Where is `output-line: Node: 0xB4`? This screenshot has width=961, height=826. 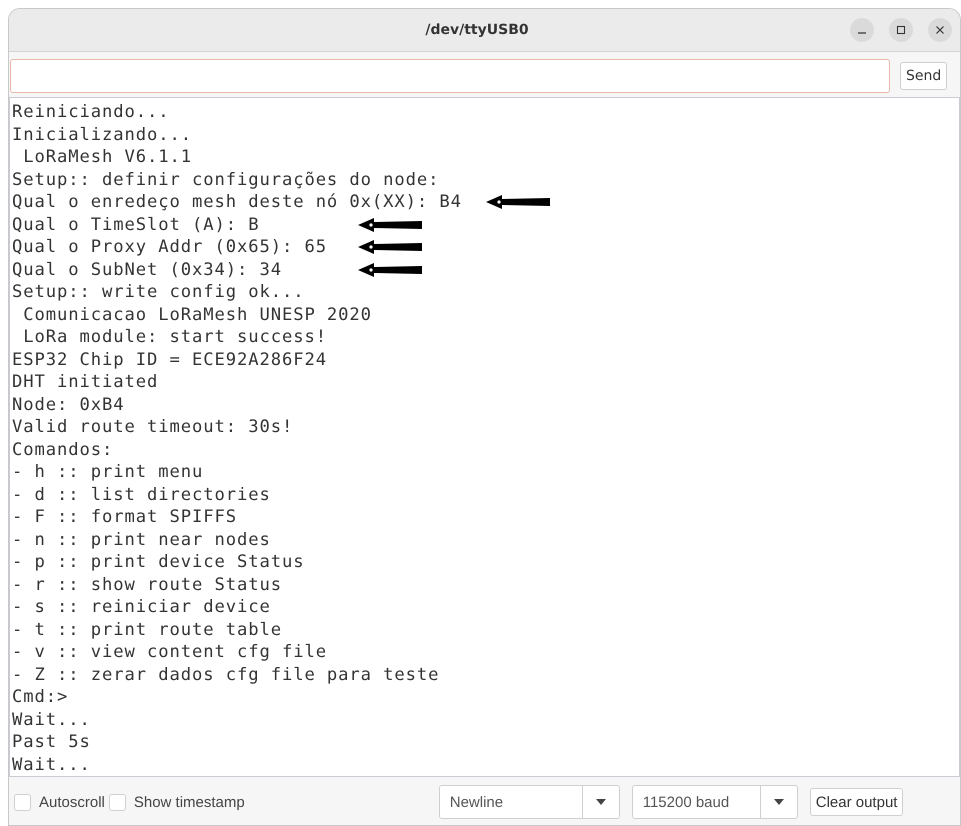 output-line: Node: 0xB4 is located at coordinates (68, 404).